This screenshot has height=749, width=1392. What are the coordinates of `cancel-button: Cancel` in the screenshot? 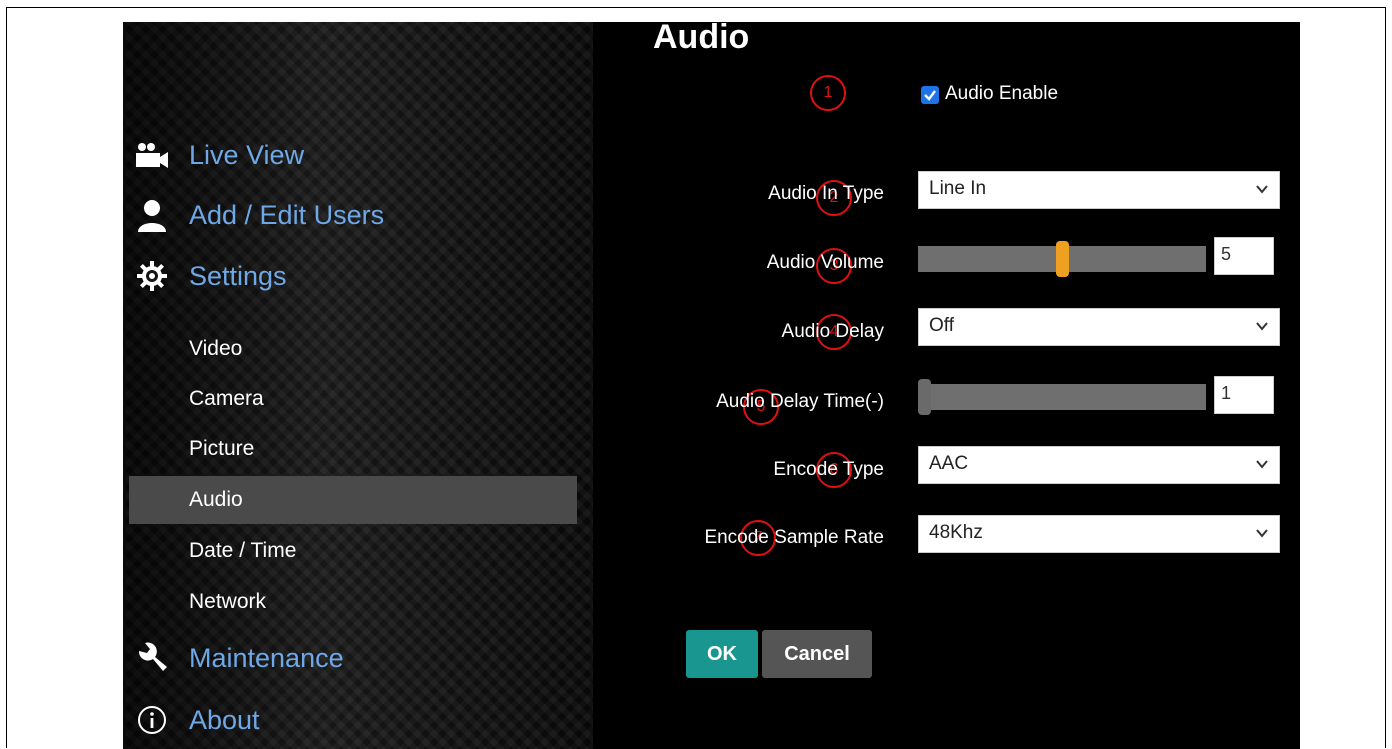 It's located at (817, 654).